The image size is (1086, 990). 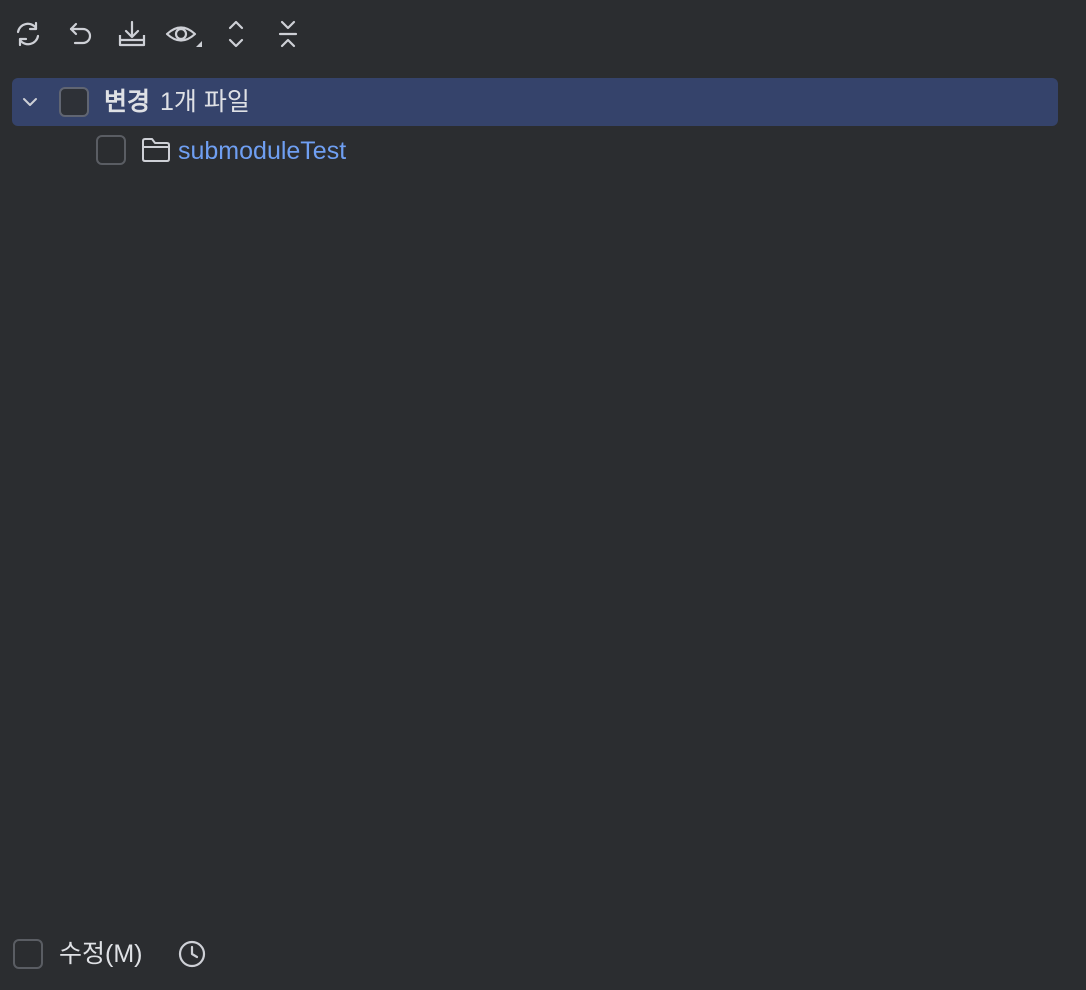 I want to click on expand-all-button, so click(x=236, y=34).